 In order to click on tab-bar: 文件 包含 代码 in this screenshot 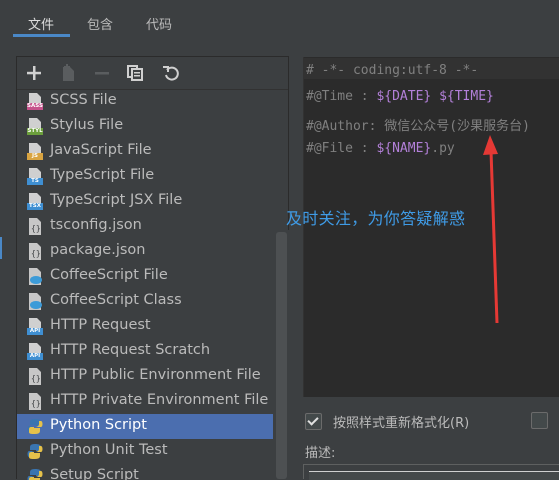, I will do `click(279, 20)`.